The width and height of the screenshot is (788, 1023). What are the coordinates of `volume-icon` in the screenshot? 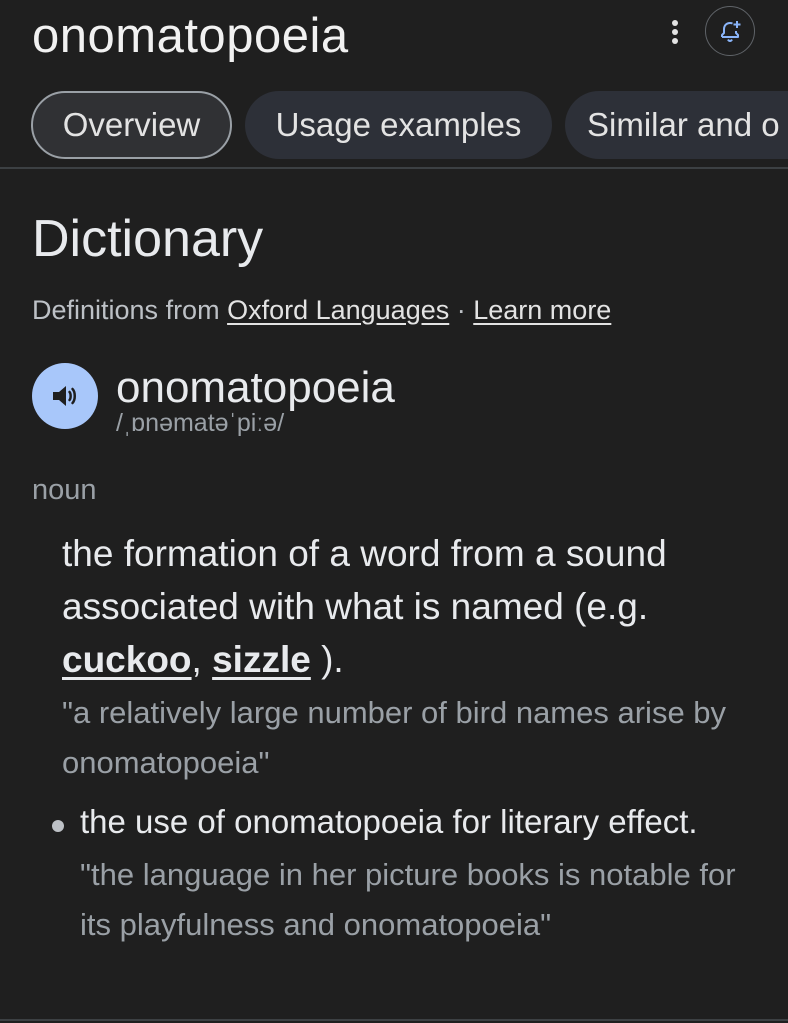 It's located at (64, 396).